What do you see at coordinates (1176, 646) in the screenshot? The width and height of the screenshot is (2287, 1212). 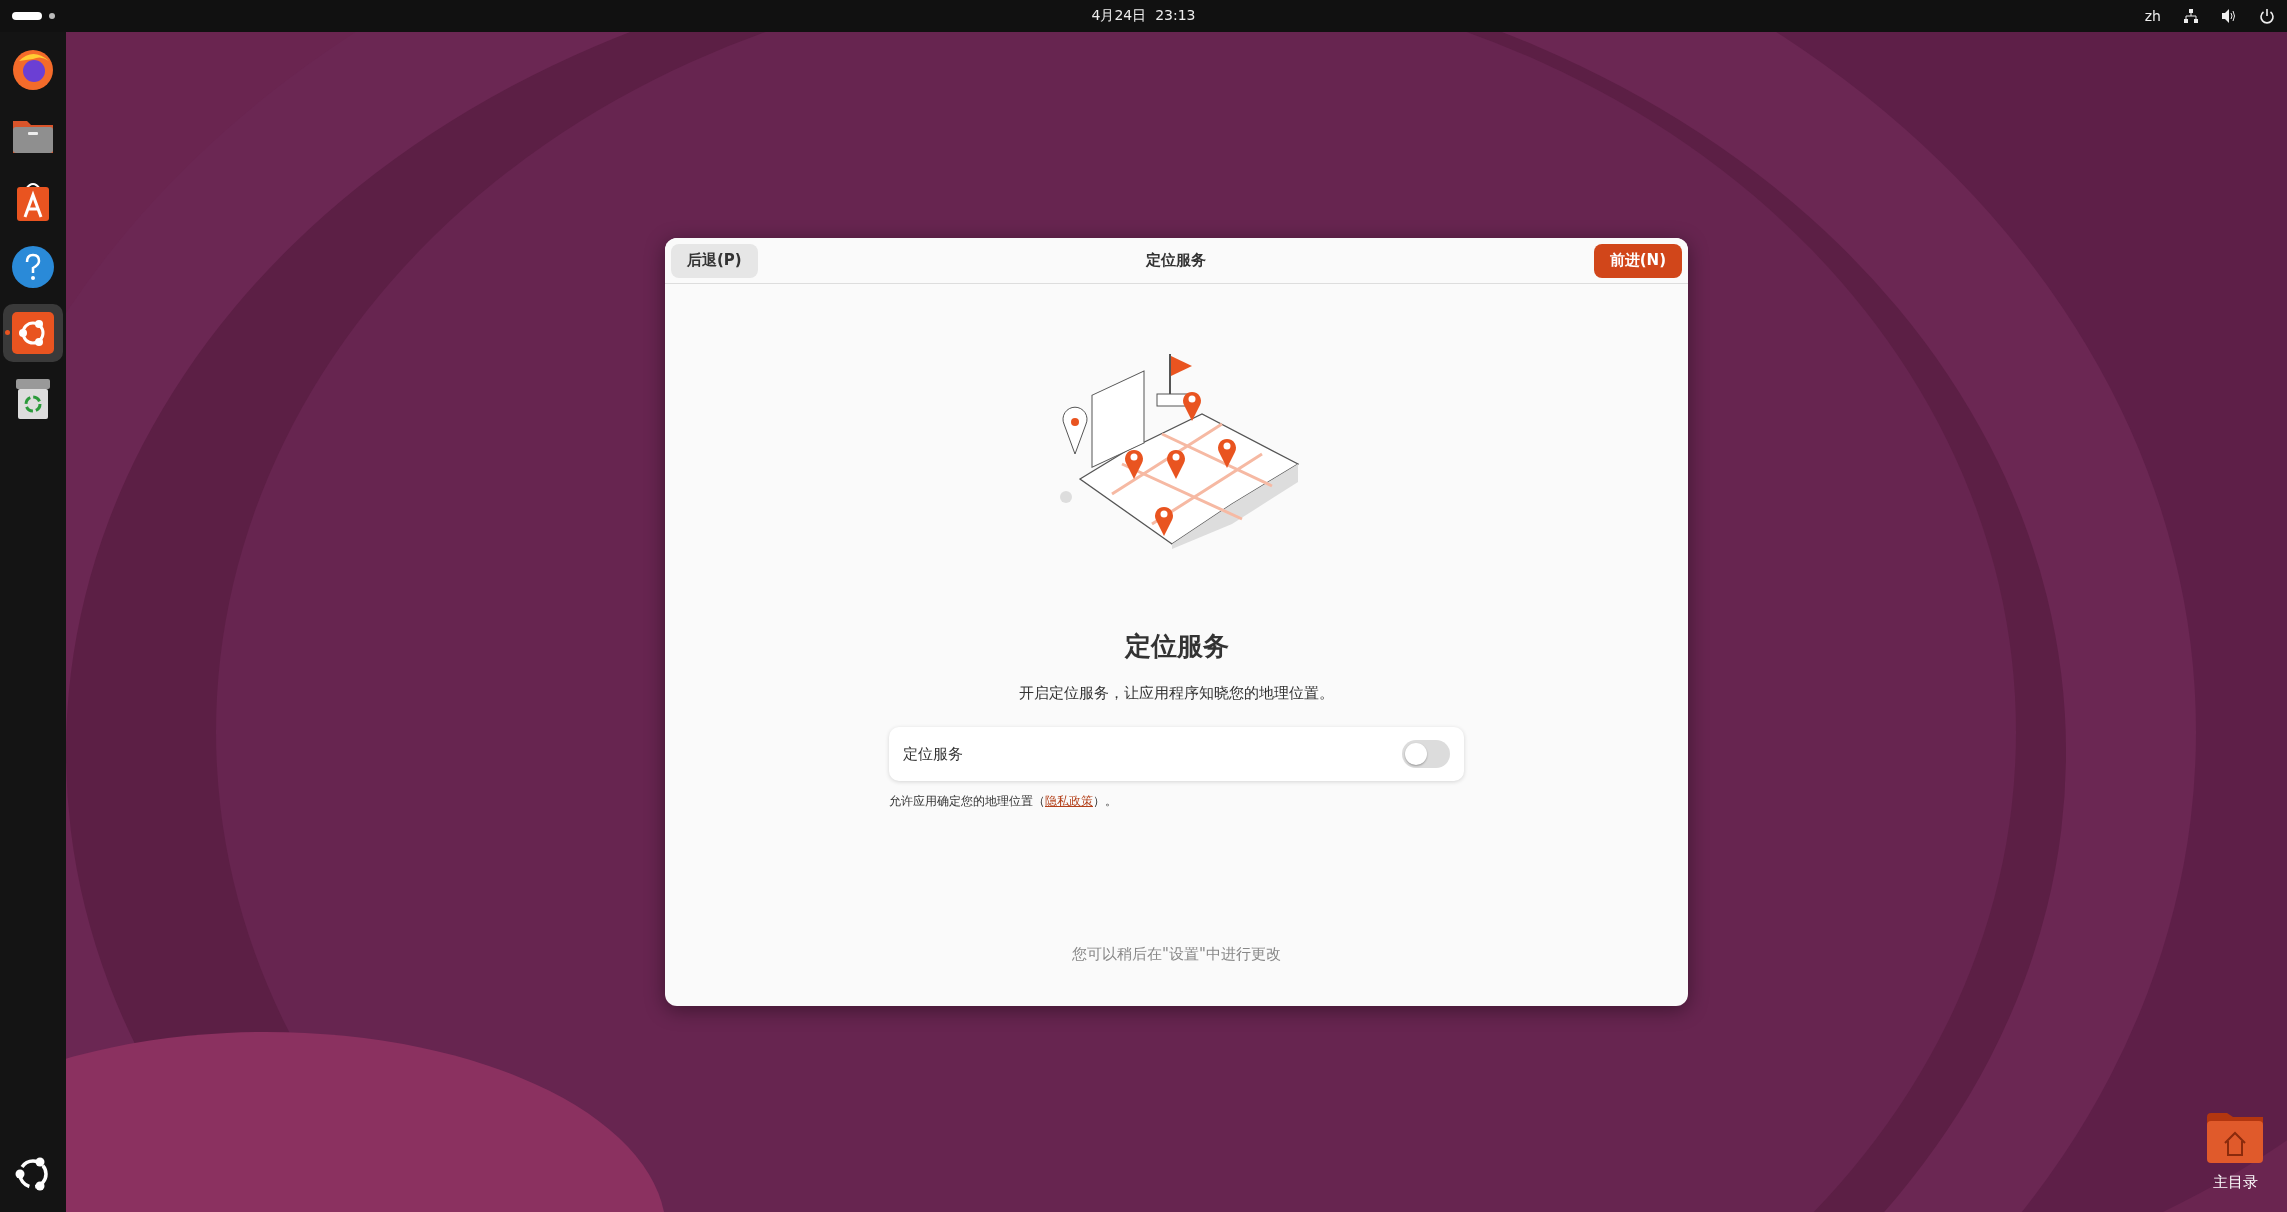 I see `page-heading: 定位服务` at bounding box center [1176, 646].